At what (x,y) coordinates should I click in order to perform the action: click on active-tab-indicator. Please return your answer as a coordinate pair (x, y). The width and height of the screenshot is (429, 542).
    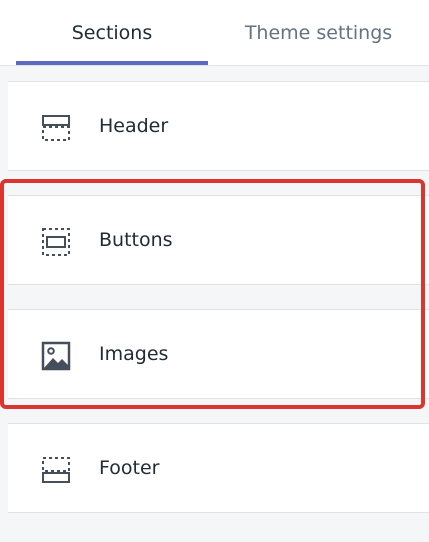
    Looking at the image, I should click on (112, 63).